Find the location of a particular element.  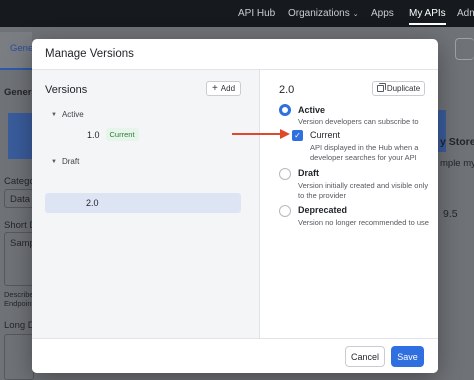

status-draft-label: Draft is located at coordinates (309, 173).